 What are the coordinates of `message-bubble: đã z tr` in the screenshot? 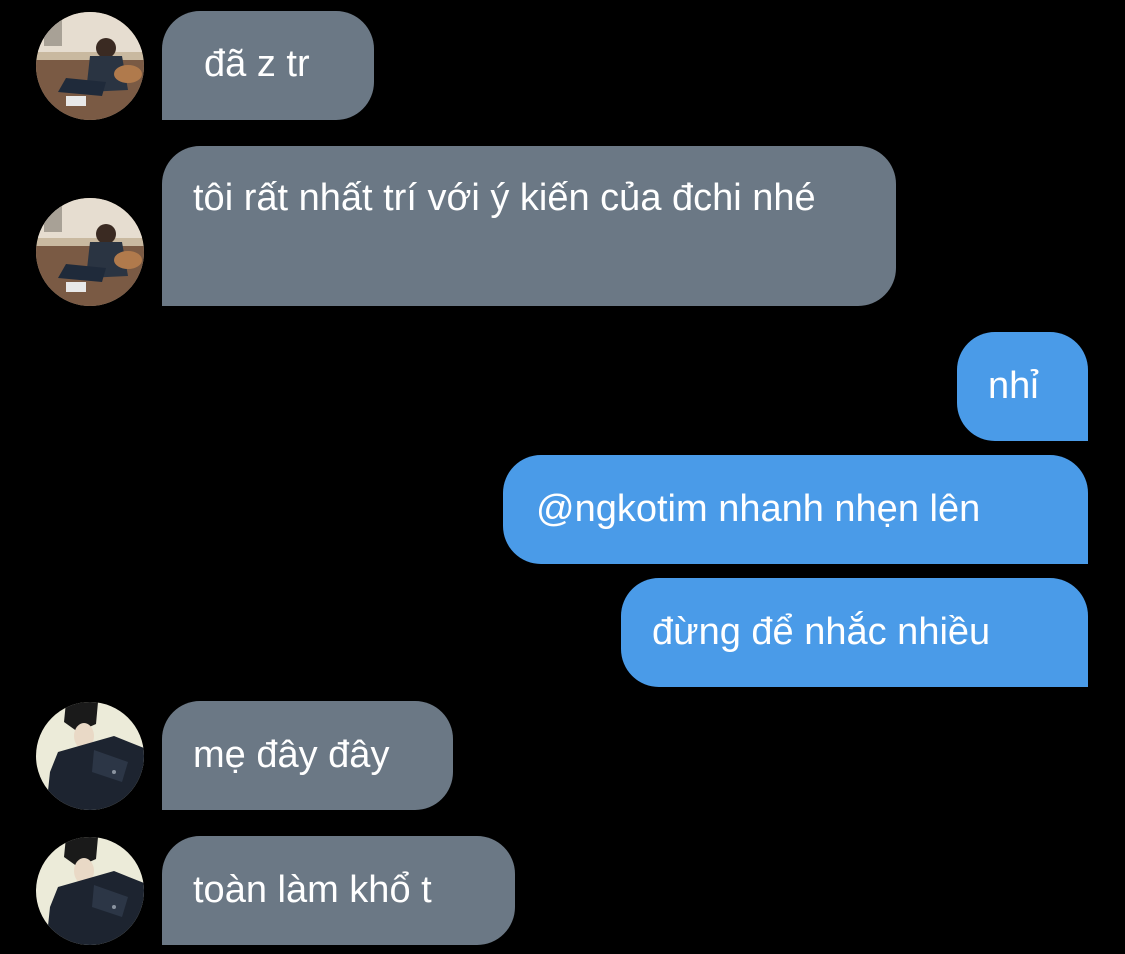 It's located at (268, 65).